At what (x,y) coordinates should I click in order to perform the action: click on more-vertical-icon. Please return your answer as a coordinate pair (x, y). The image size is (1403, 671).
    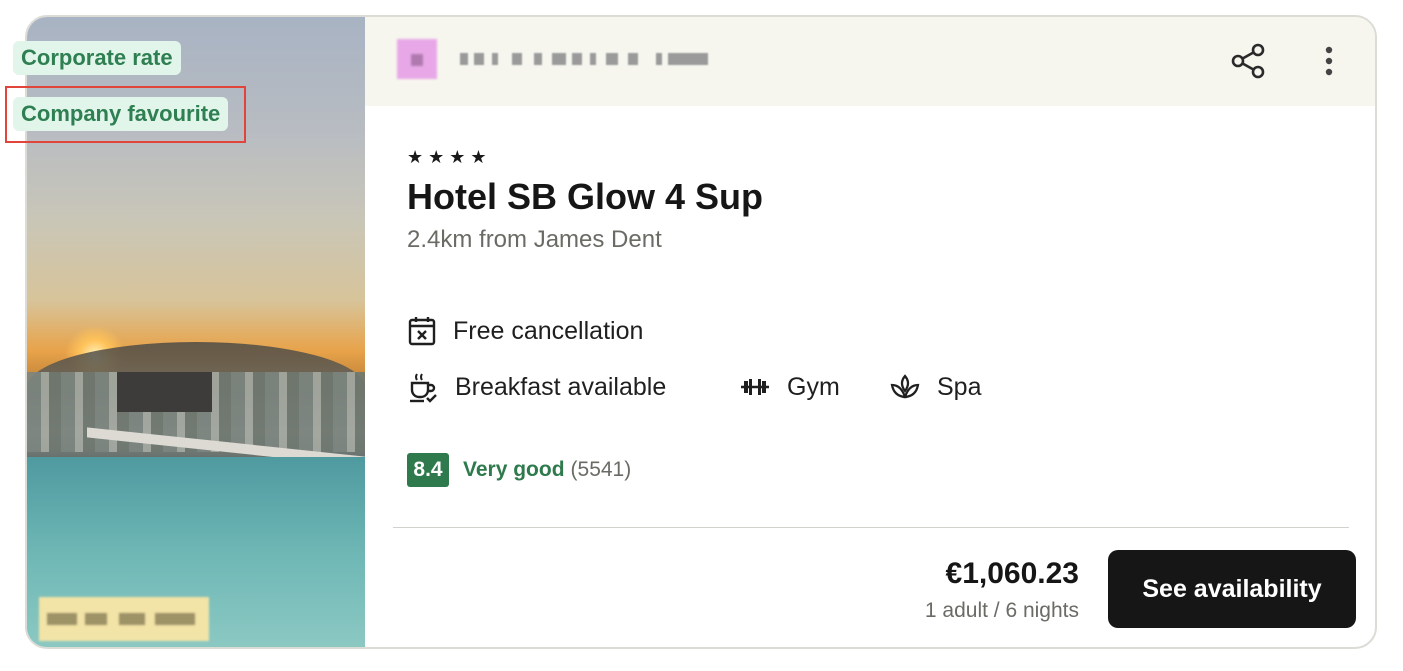
    Looking at the image, I should click on (1329, 61).